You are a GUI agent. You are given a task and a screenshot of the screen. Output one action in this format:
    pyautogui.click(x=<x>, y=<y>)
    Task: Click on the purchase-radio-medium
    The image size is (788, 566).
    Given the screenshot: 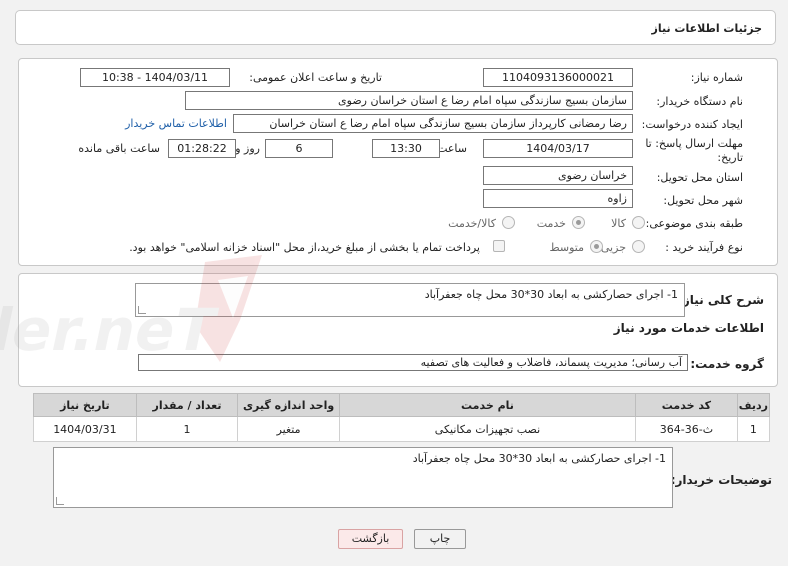 What is the action you would take?
    pyautogui.click(x=596, y=246)
    